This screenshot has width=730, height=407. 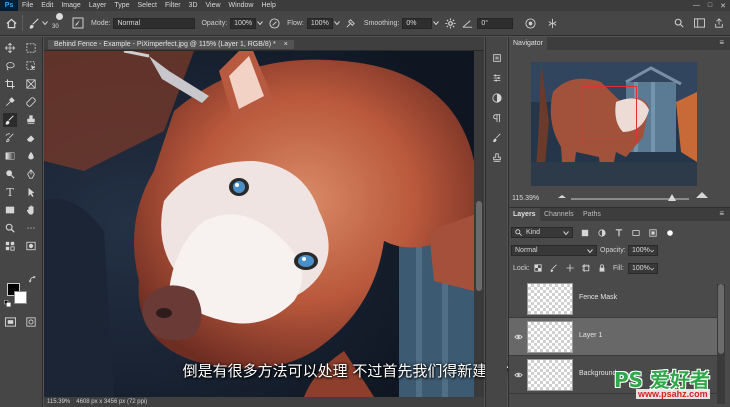 What do you see at coordinates (559, 214) in the screenshot?
I see `tab-channels: Channels` at bounding box center [559, 214].